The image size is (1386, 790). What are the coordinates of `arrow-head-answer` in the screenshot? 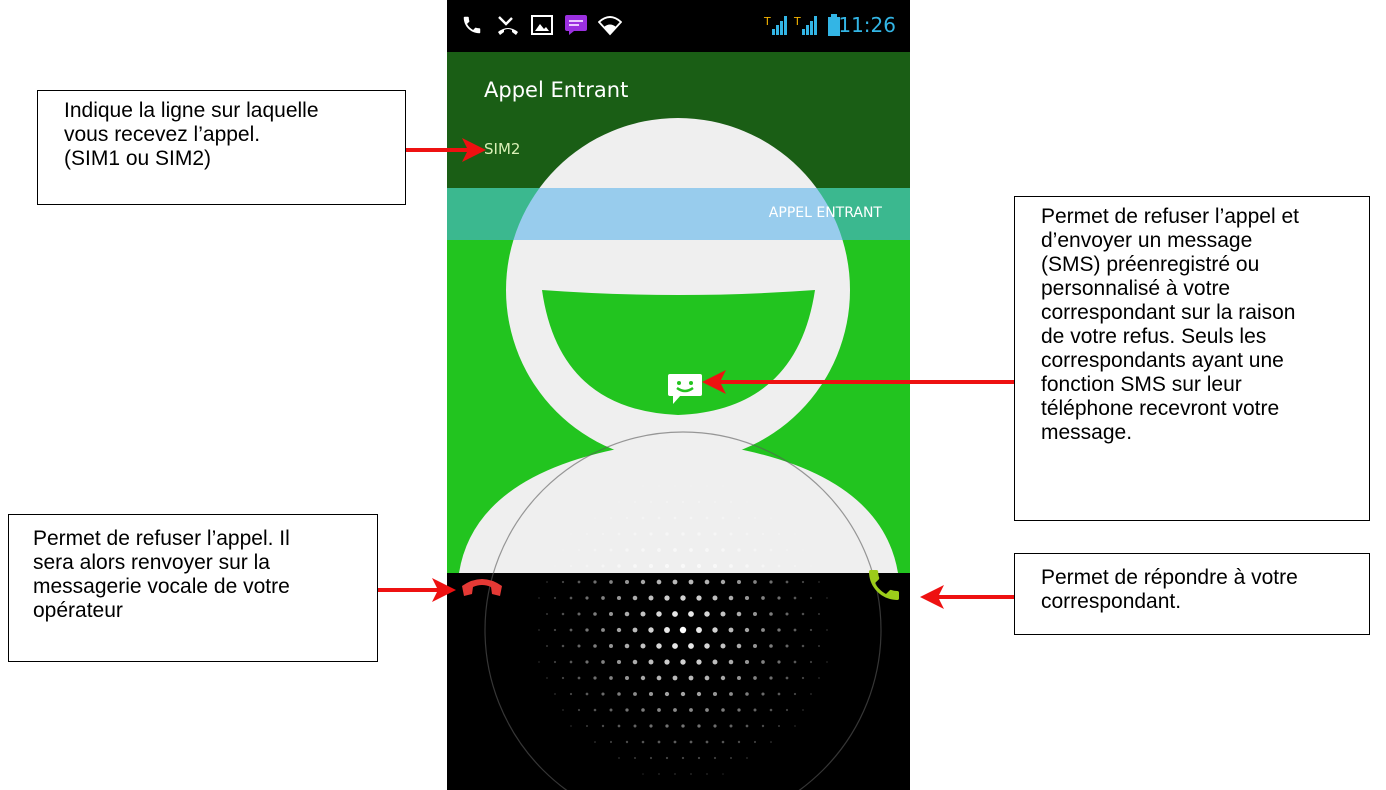 It's located at (932, 597).